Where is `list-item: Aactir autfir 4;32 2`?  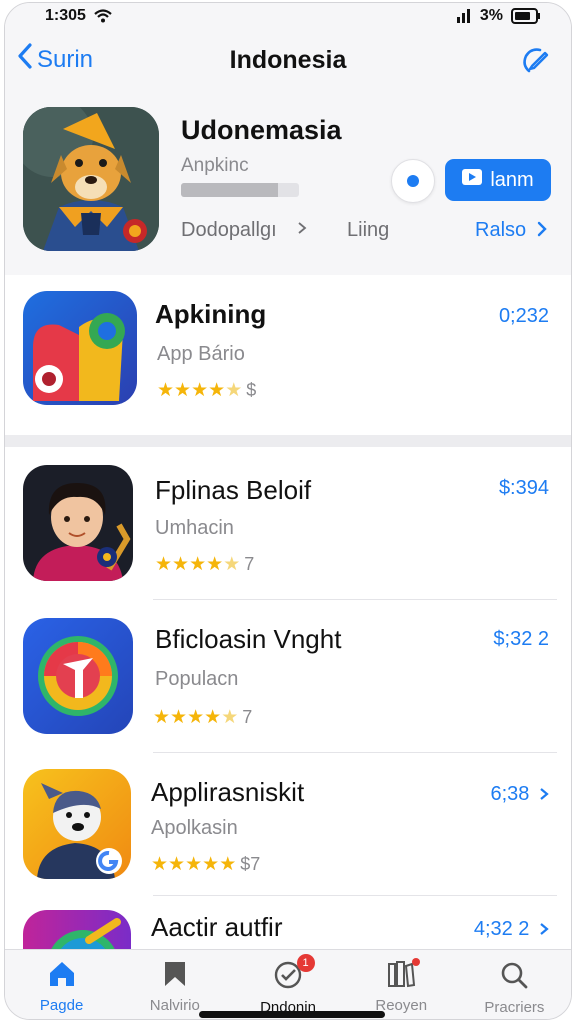 list-item: Aactir autfir 4;32 2 is located at coordinates (288, 923).